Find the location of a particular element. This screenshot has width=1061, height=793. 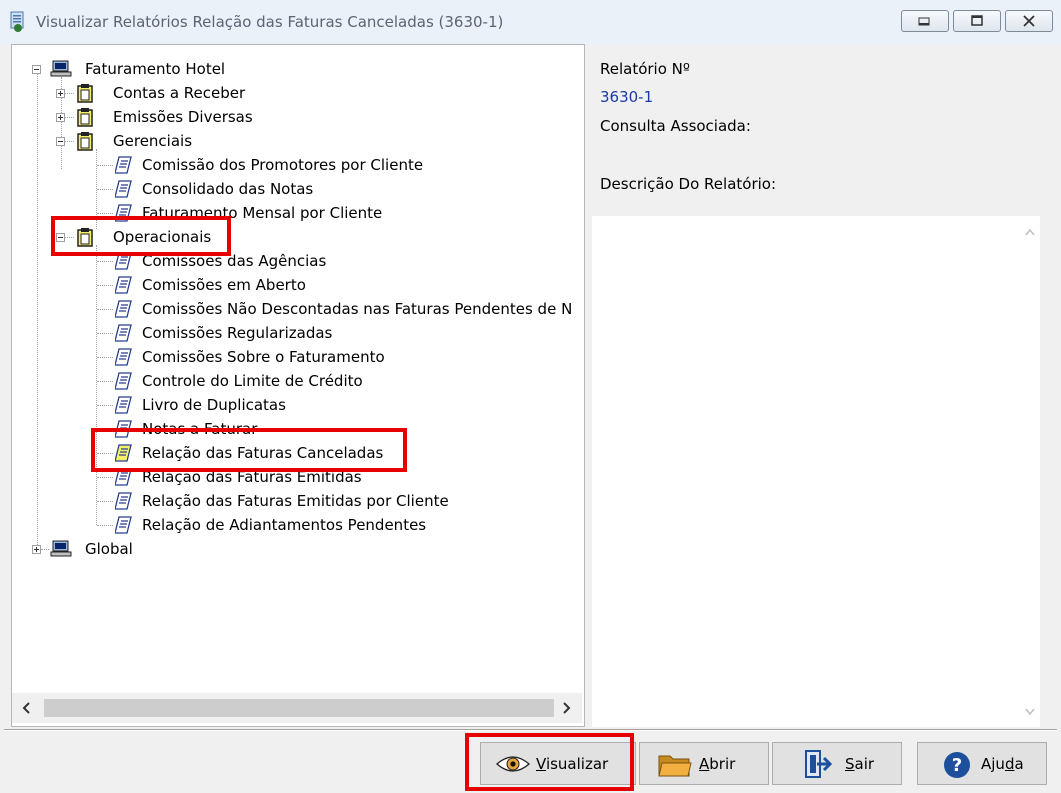

tree-item-label: Relação das Faturas Canceladas is located at coordinates (263, 453).